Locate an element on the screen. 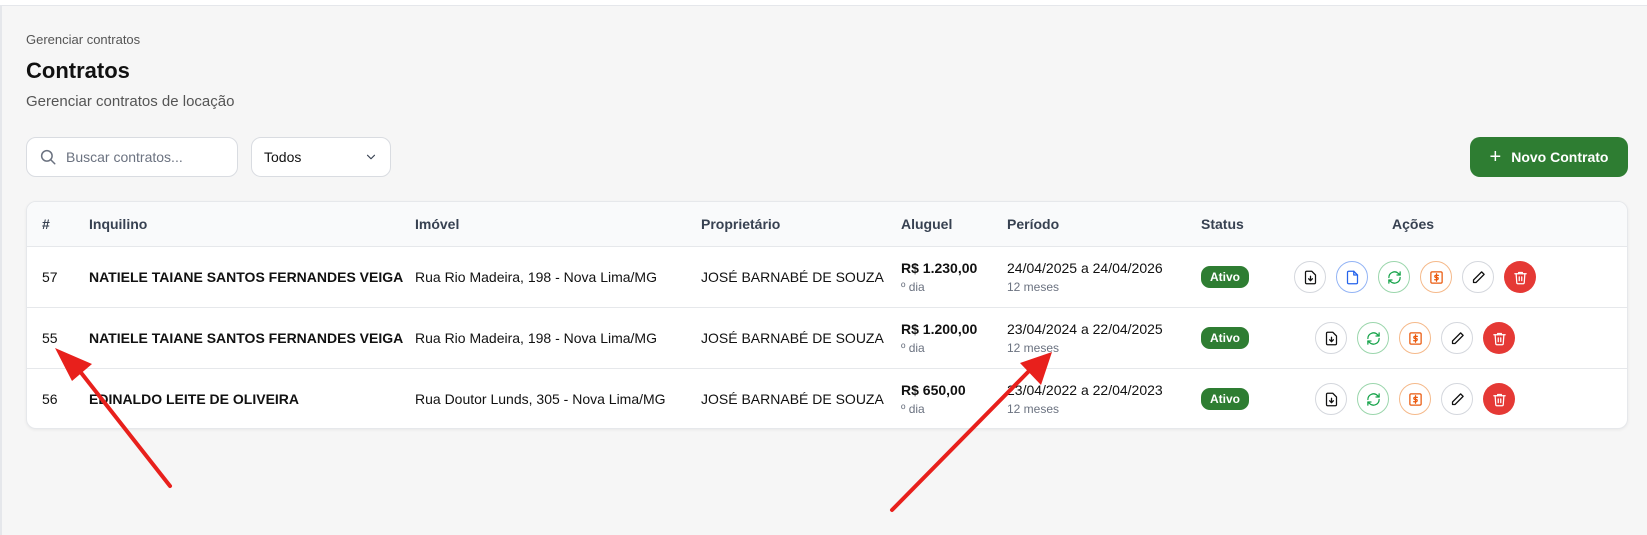  new-contract-button: + Novo Contrato is located at coordinates (1549, 157).